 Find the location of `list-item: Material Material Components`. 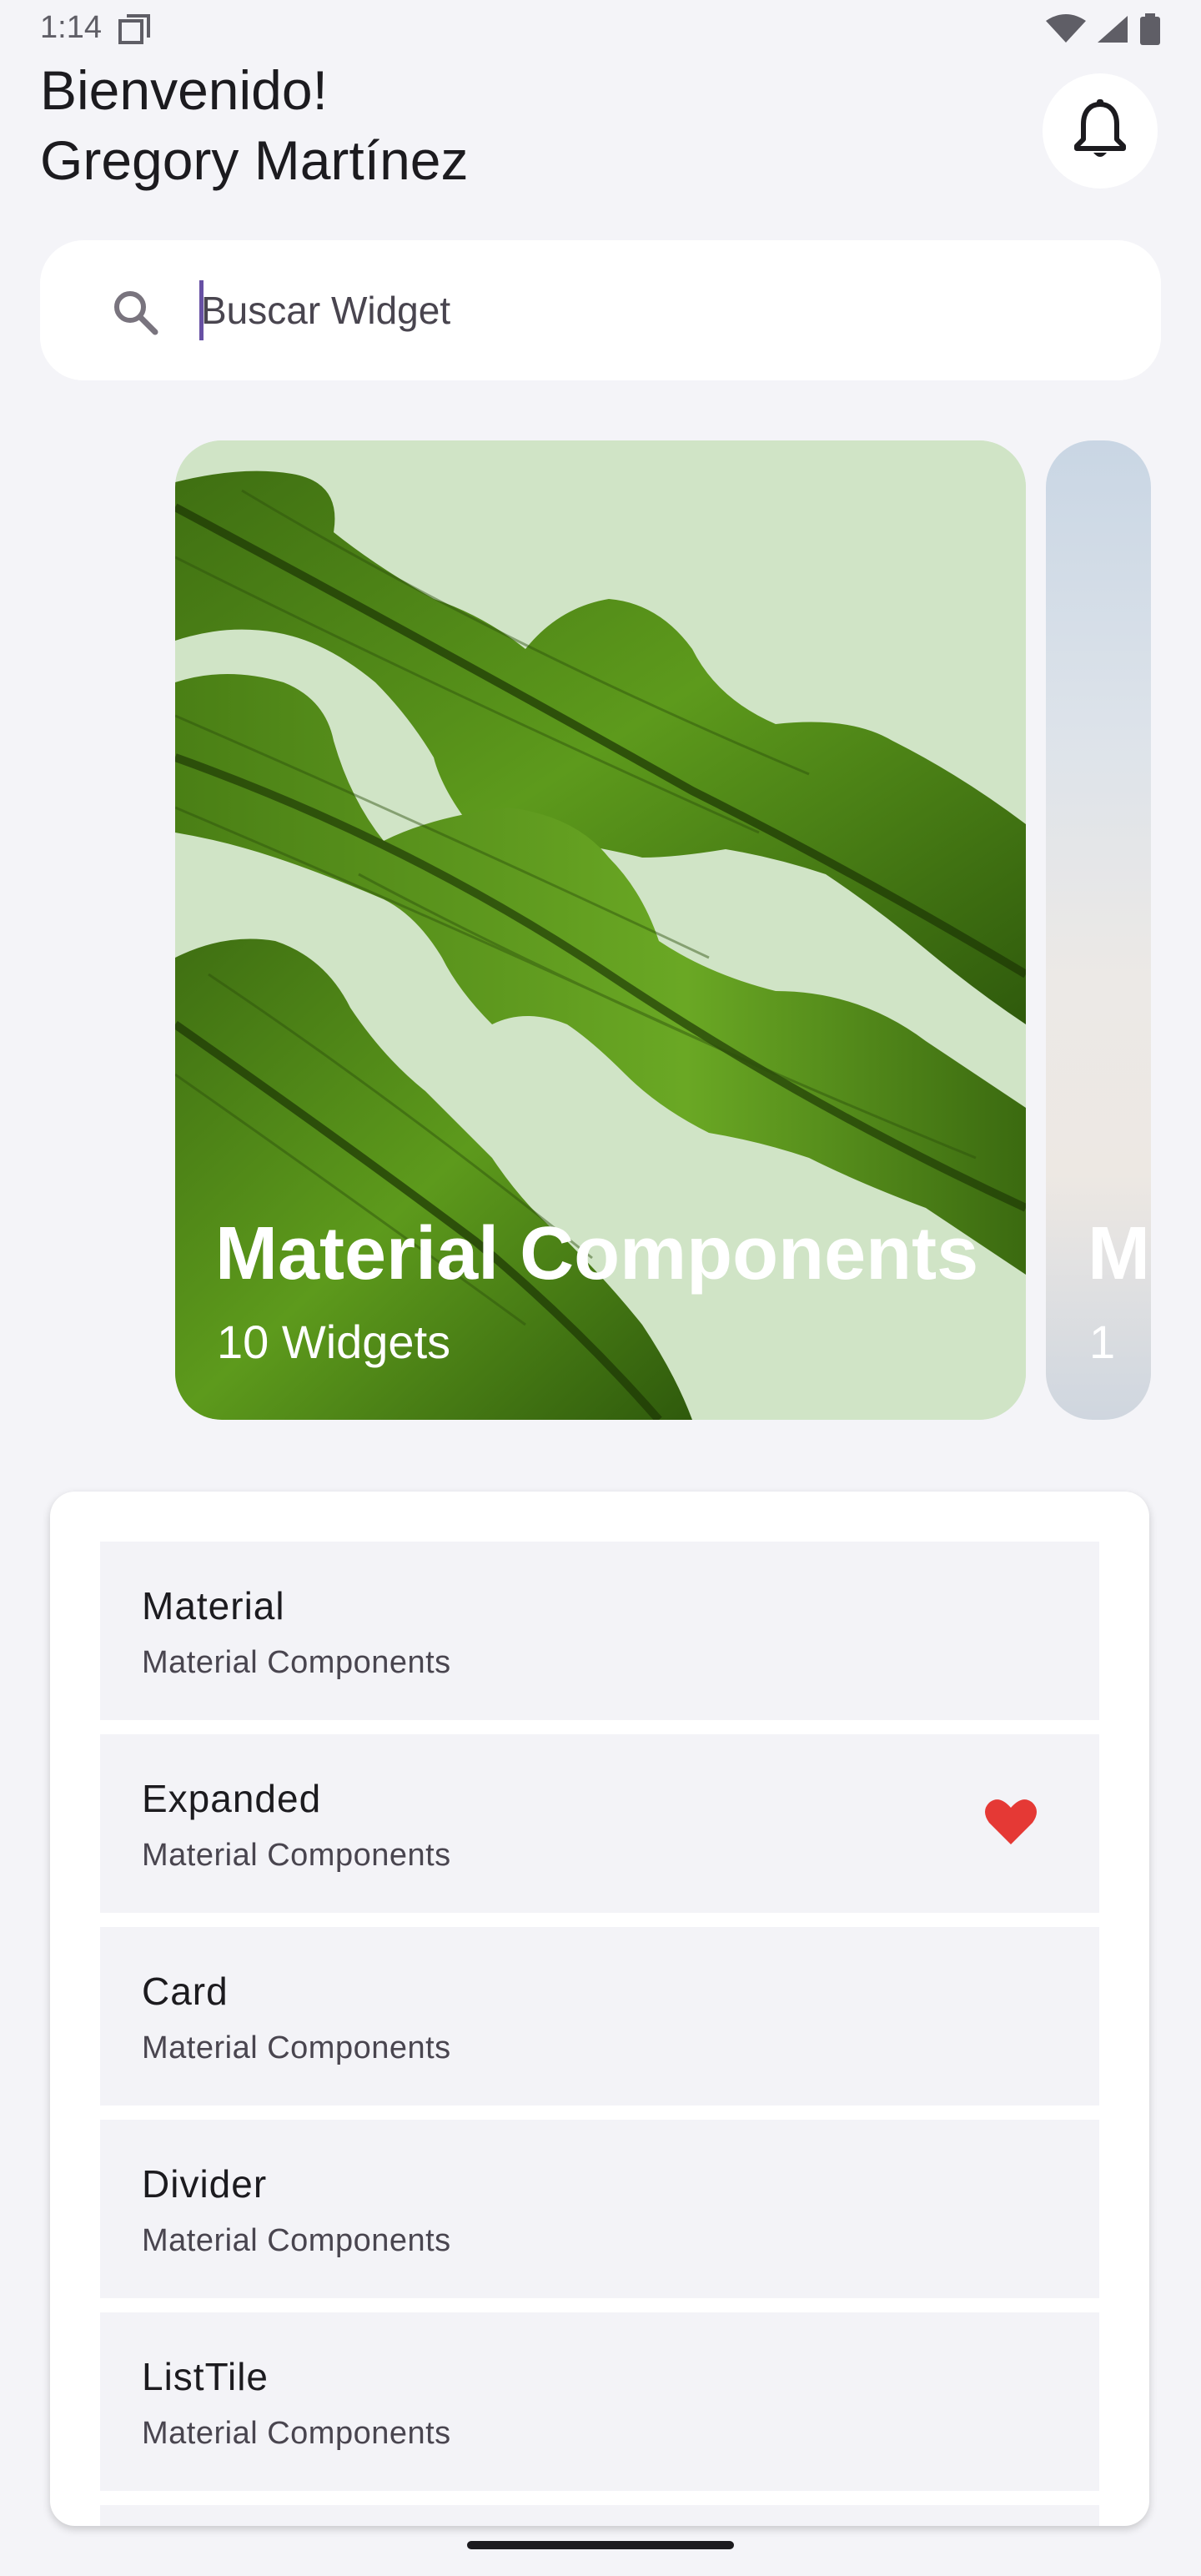

list-item: Material Material Components is located at coordinates (600, 1631).